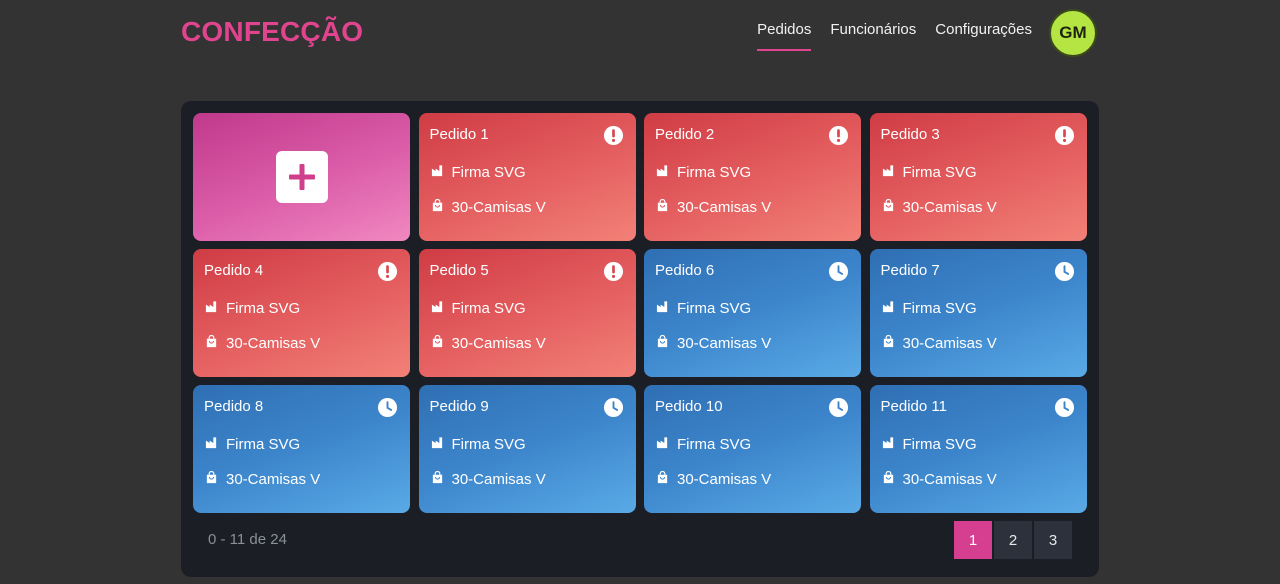 The image size is (1280, 584). I want to click on pagination: 123, so click(1013, 540).